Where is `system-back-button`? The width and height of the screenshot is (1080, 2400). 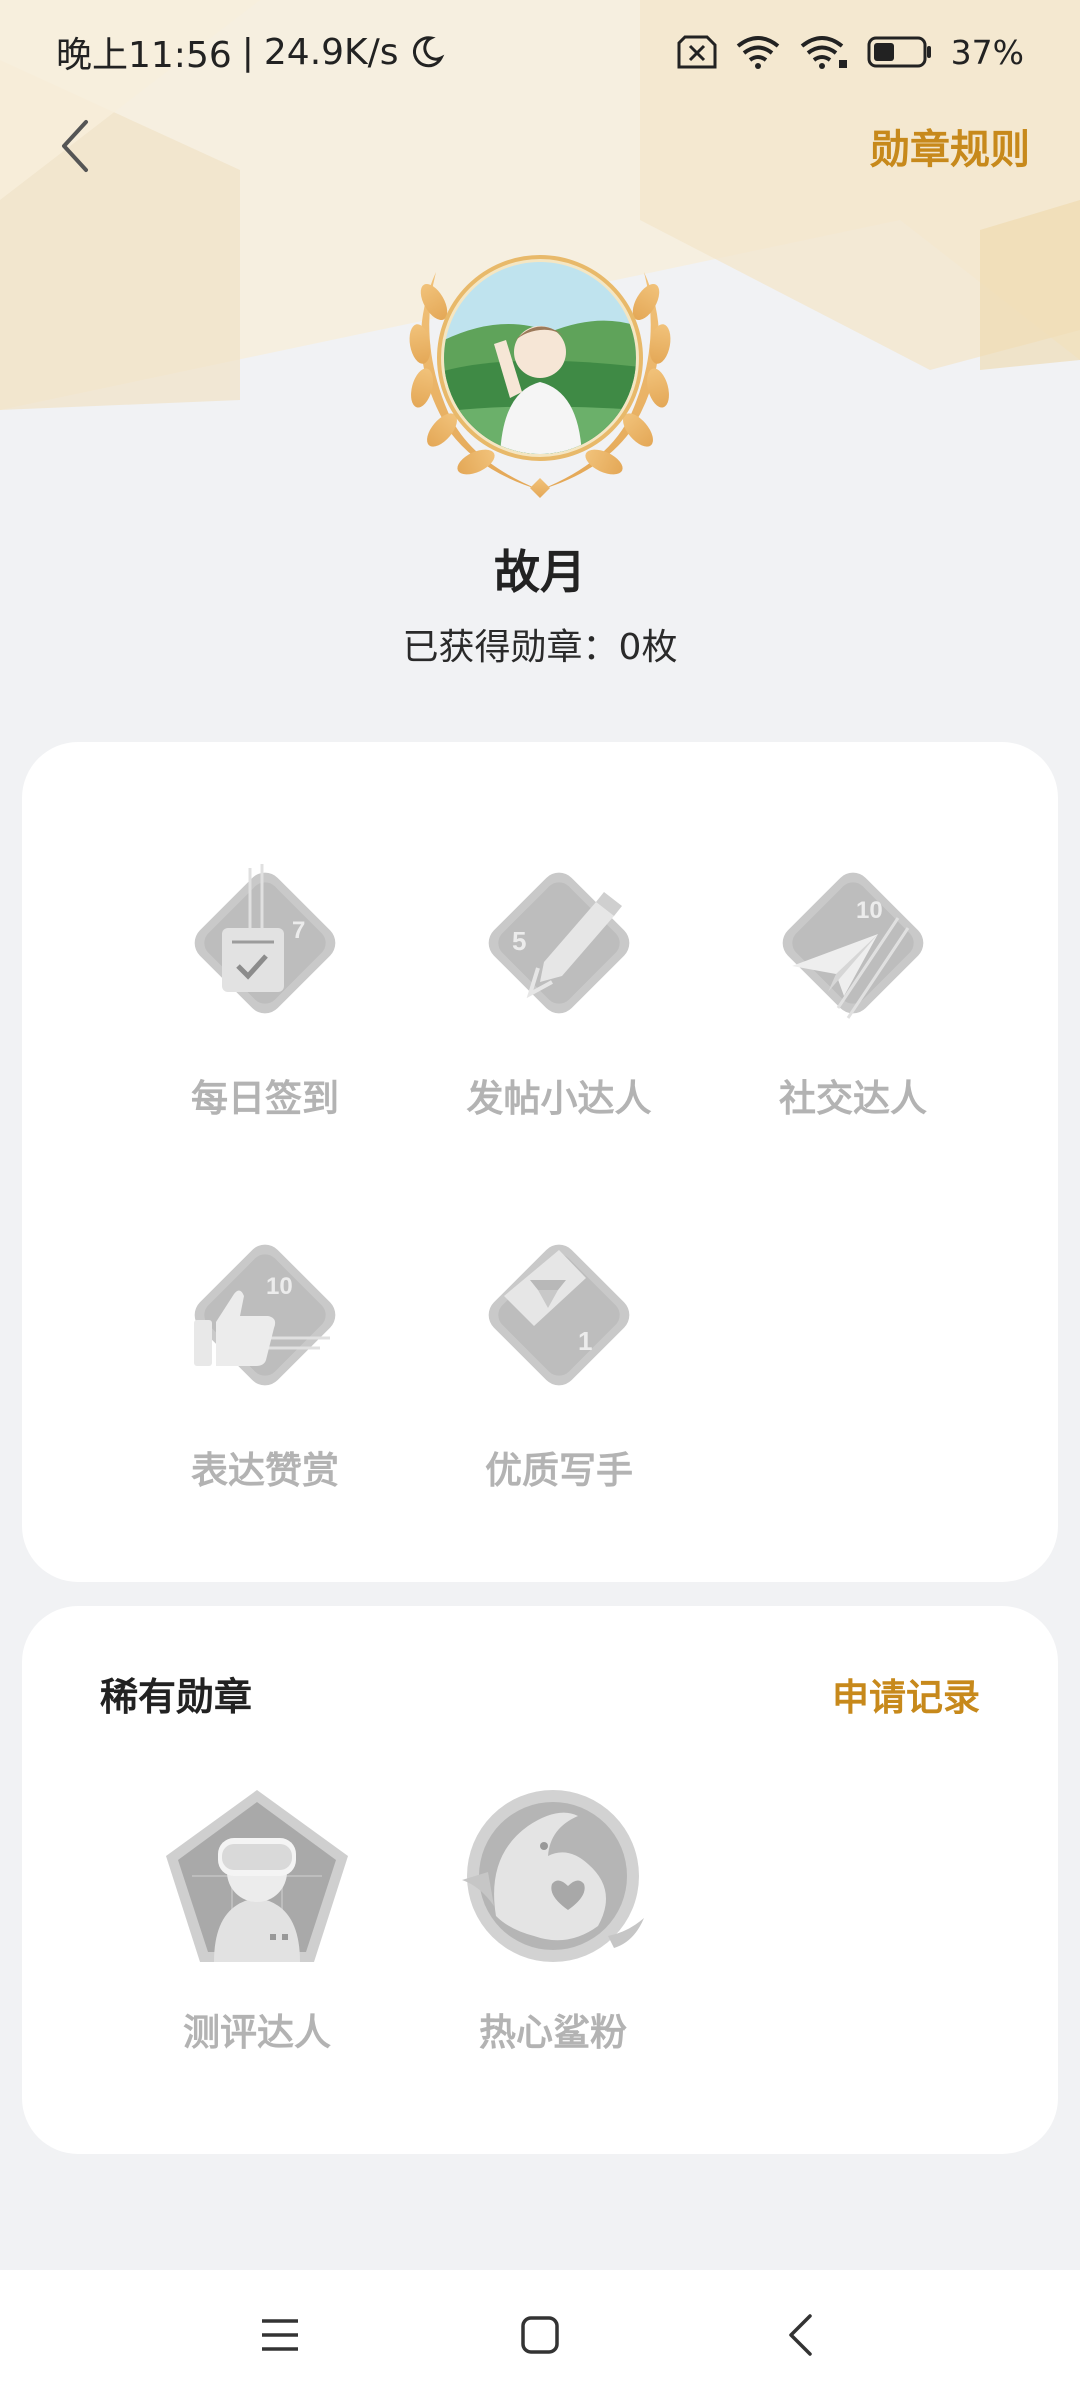 system-back-button is located at coordinates (800, 2335).